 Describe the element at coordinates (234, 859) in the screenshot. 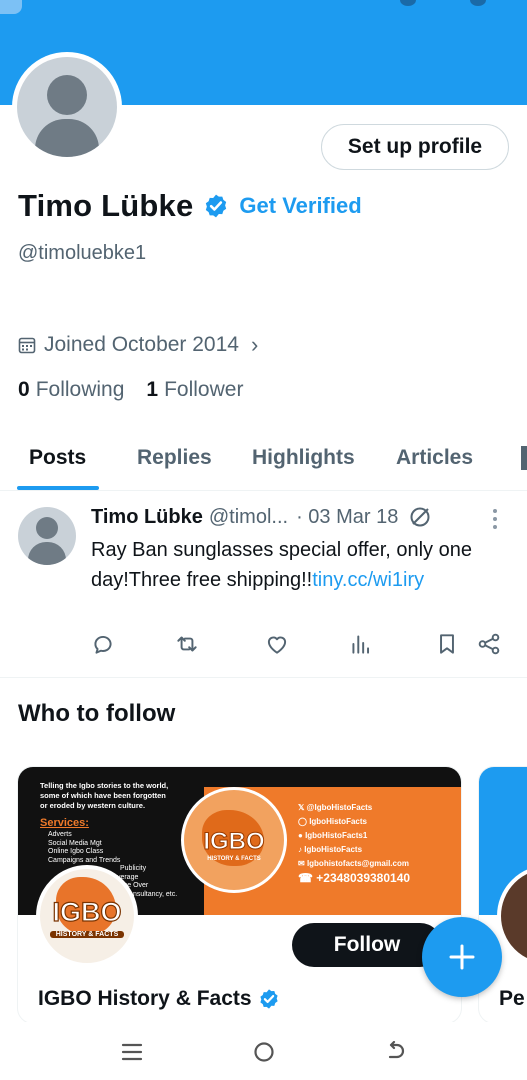

I see `logo-subtitle: HISTORY & FACTS` at that location.